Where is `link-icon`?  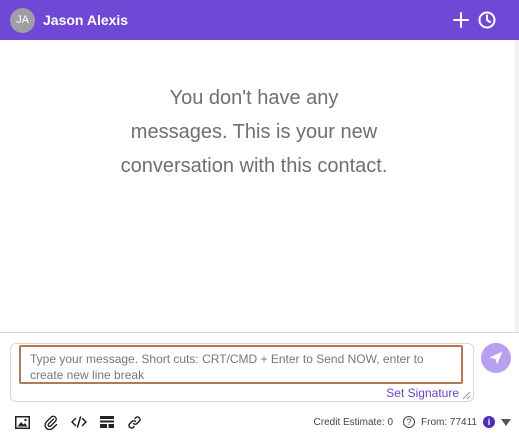
link-icon is located at coordinates (134, 422).